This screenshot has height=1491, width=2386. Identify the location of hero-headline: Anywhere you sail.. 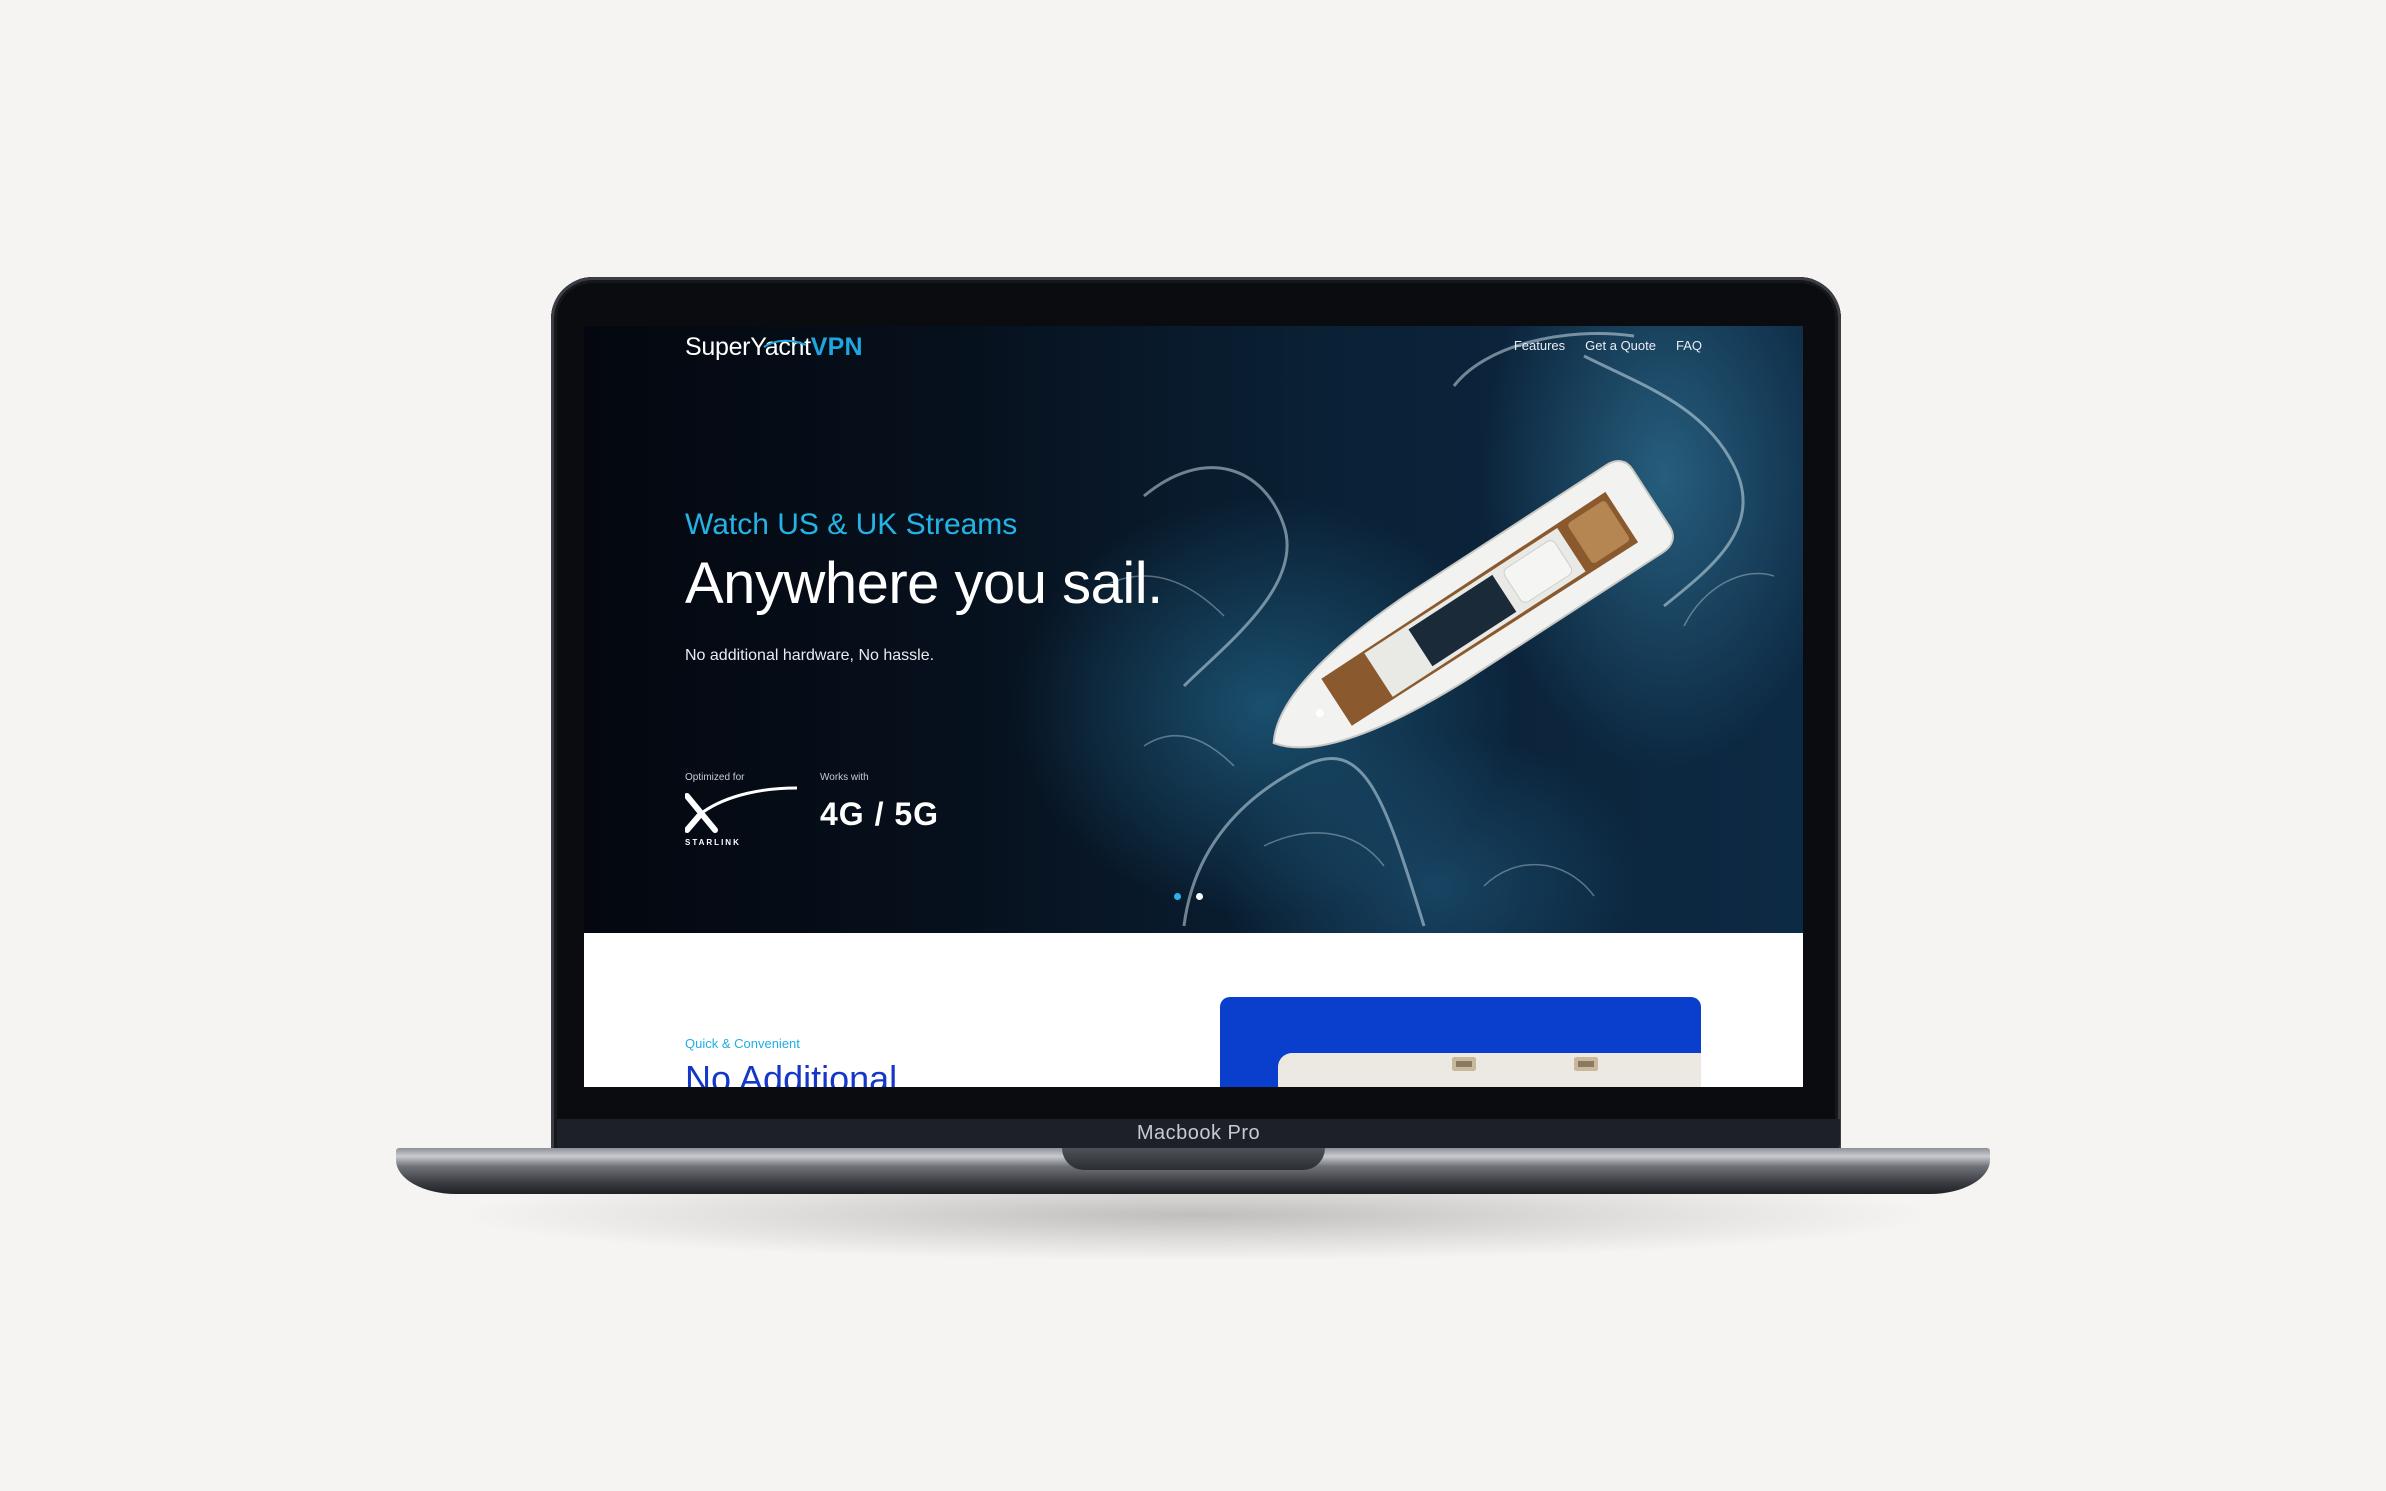
(924, 583).